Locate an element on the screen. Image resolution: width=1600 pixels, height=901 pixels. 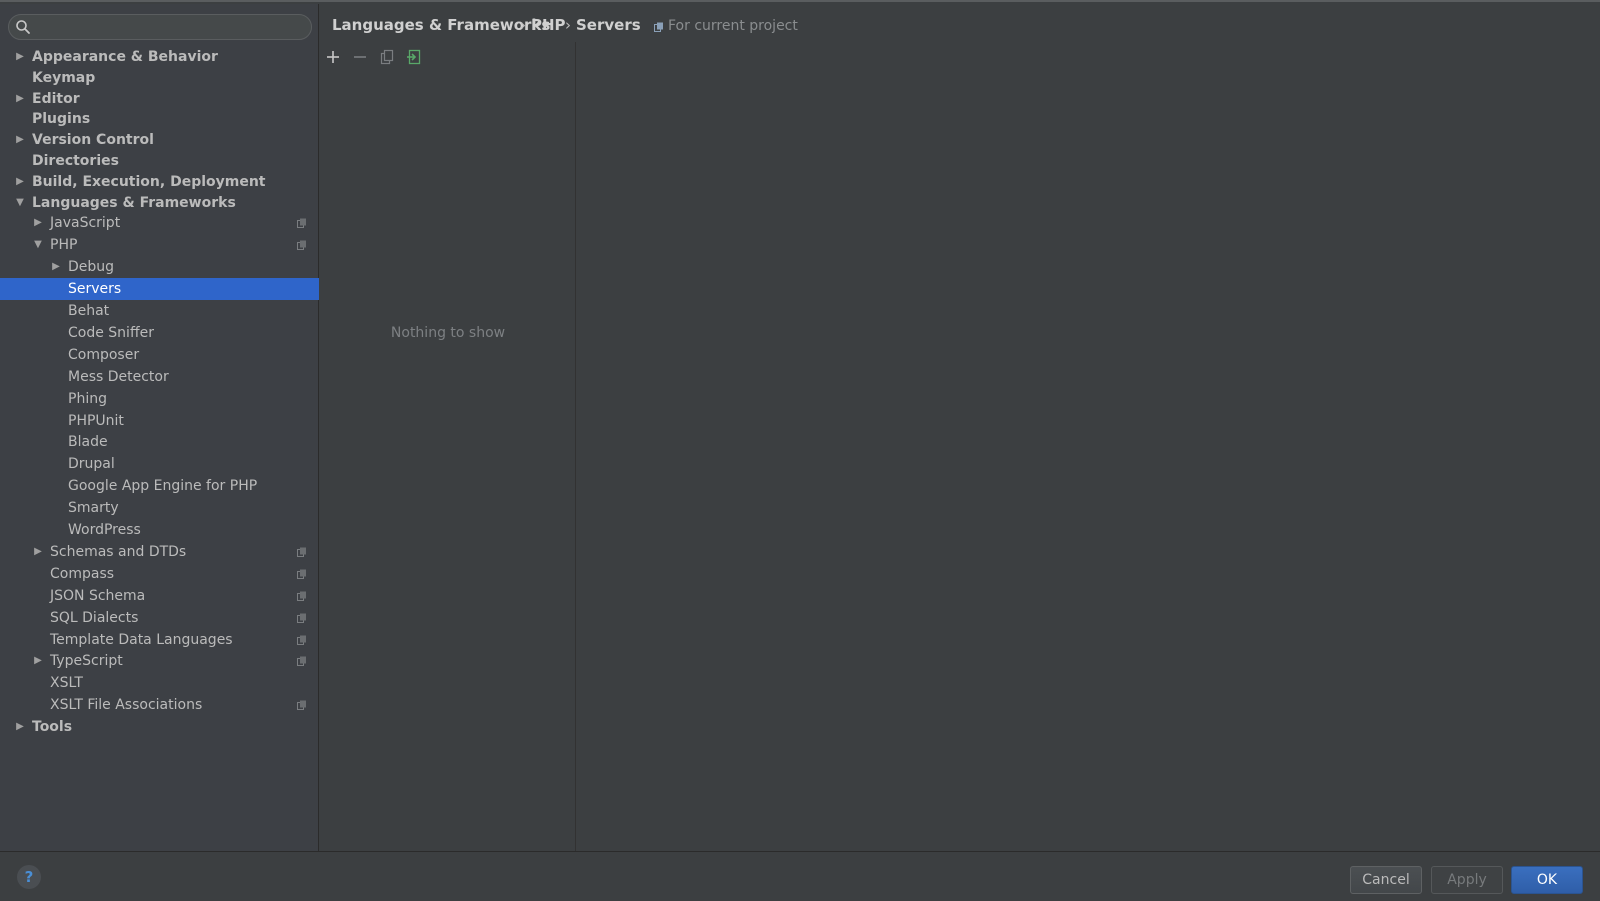
scope-label: For current project is located at coordinates (733, 26).